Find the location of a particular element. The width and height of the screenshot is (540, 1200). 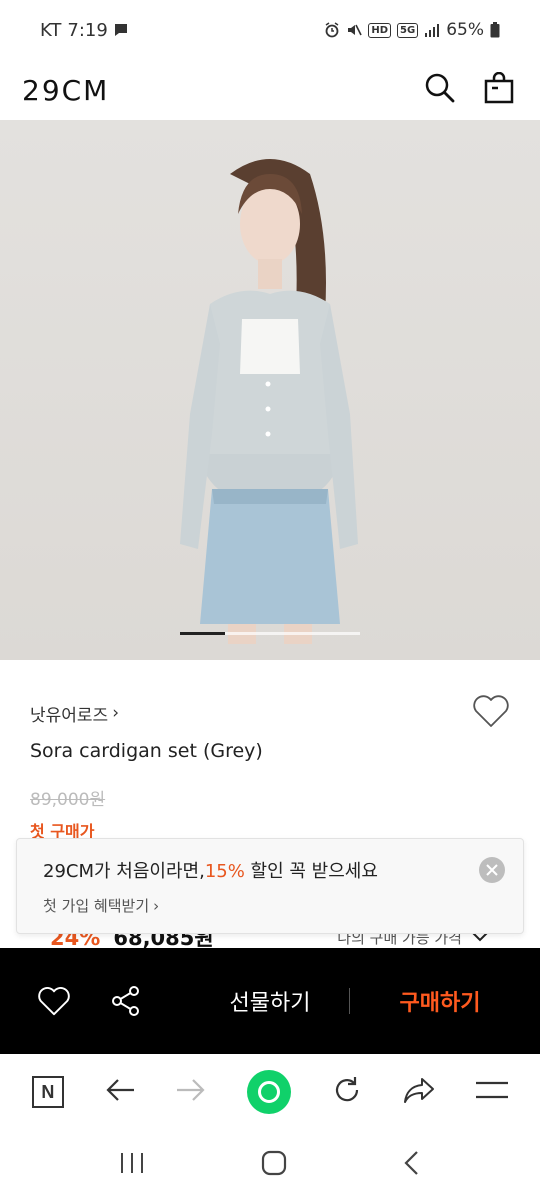

shopping-bag-icon is located at coordinates (499, 89).